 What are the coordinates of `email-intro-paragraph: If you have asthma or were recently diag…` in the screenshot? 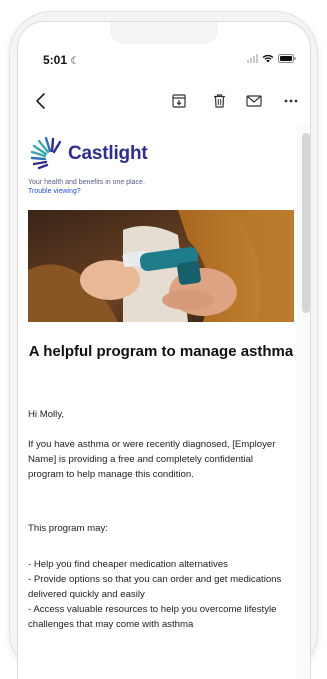 It's located at (152, 460).